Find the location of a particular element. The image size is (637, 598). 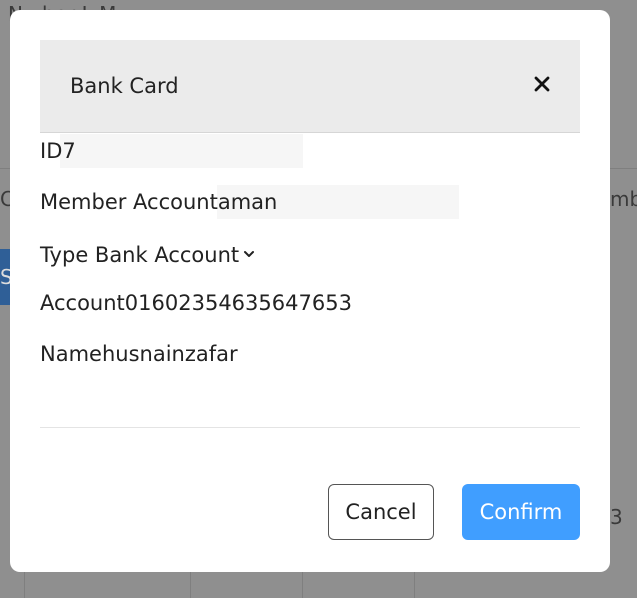

background-number-fragment: 3 is located at coordinates (616, 517).